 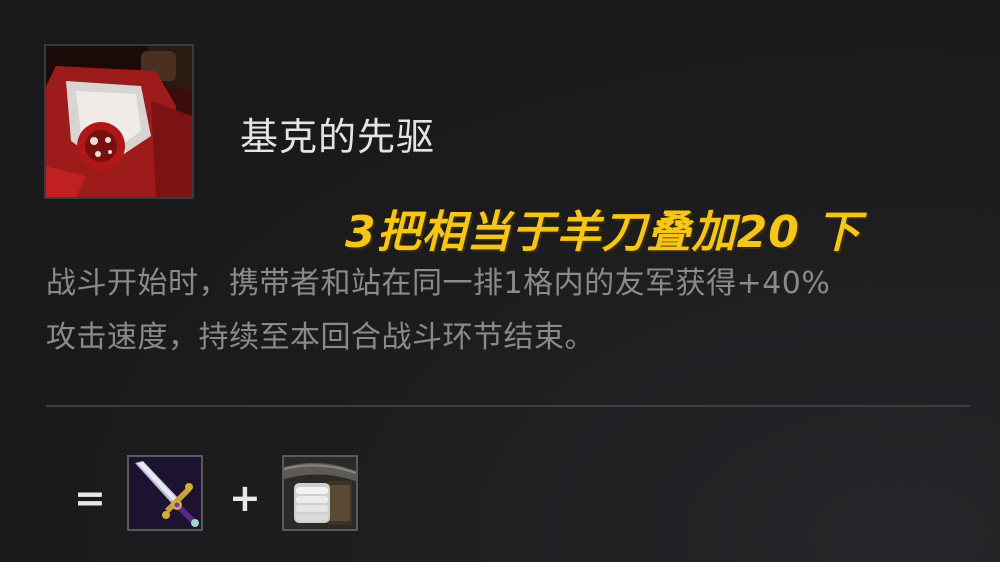 I want to click on sparring-gloves-icon, so click(x=320, y=493).